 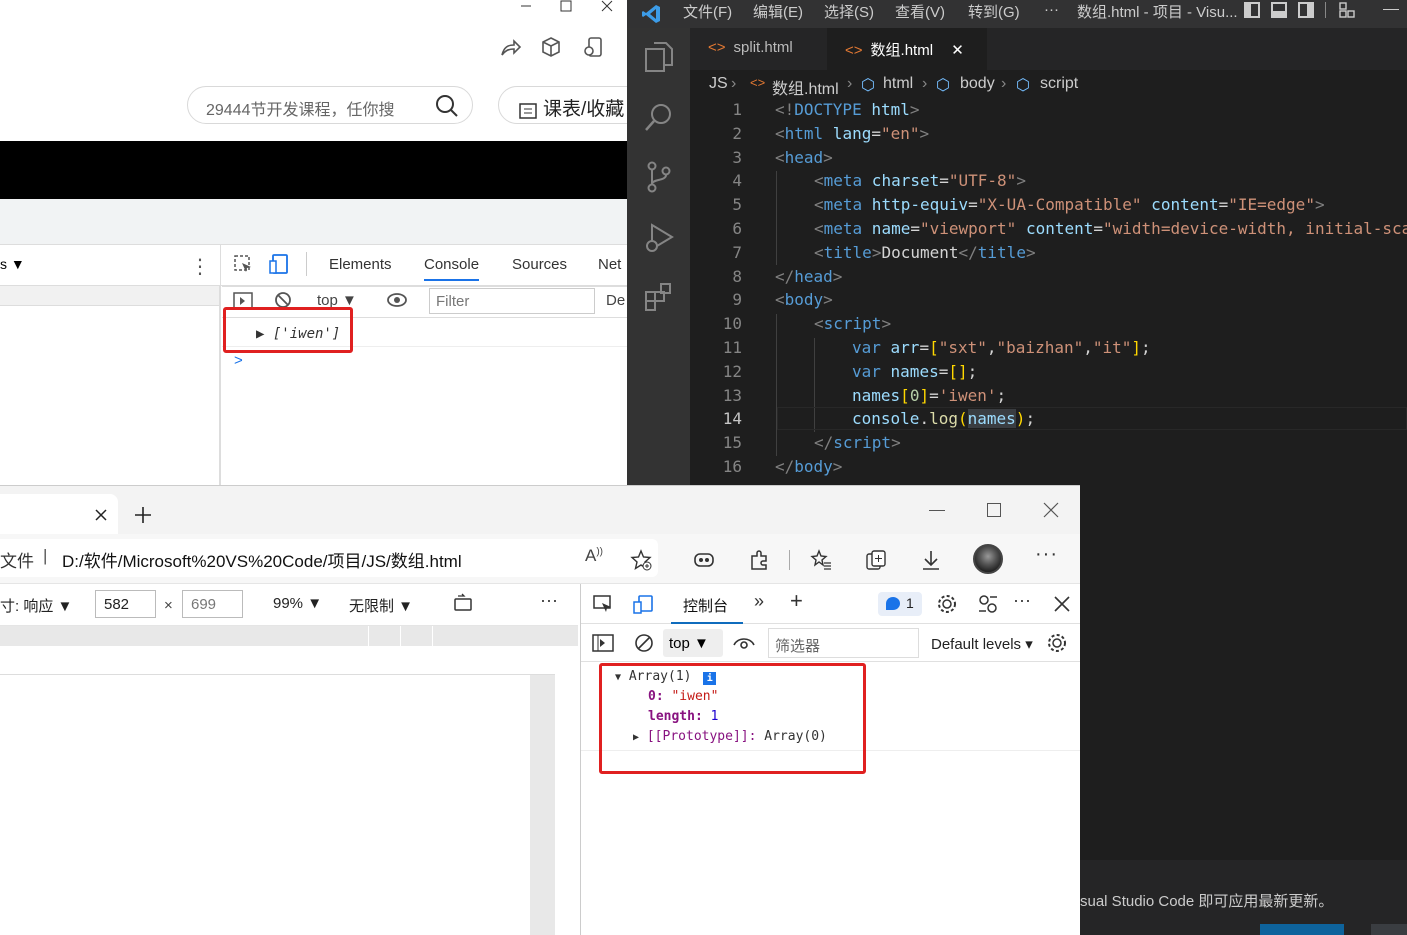 I want to click on source-control-icon, so click(x=659, y=177).